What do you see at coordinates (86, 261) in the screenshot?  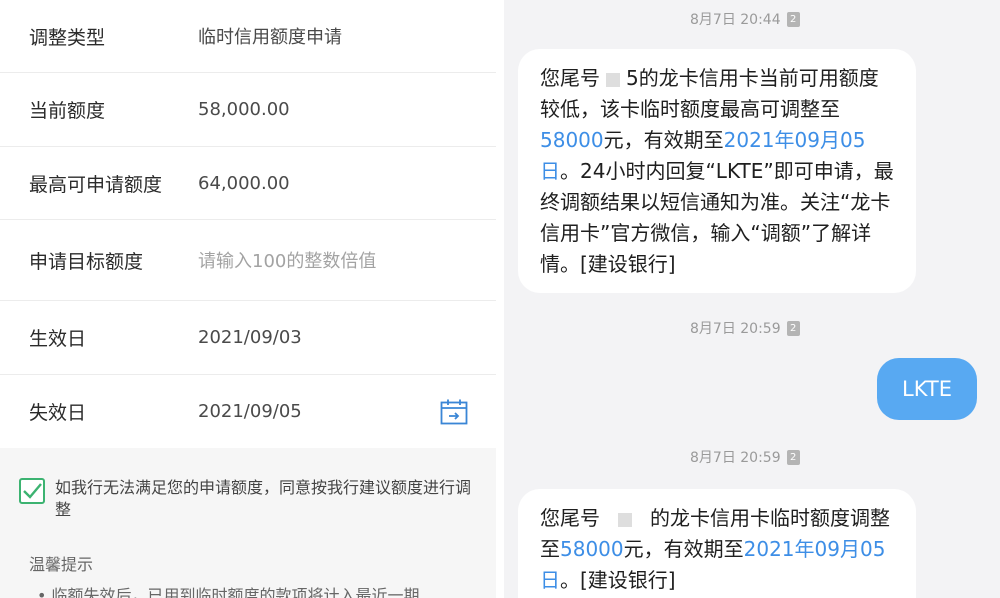 I see `target-limit-label: 申请目标额度` at bounding box center [86, 261].